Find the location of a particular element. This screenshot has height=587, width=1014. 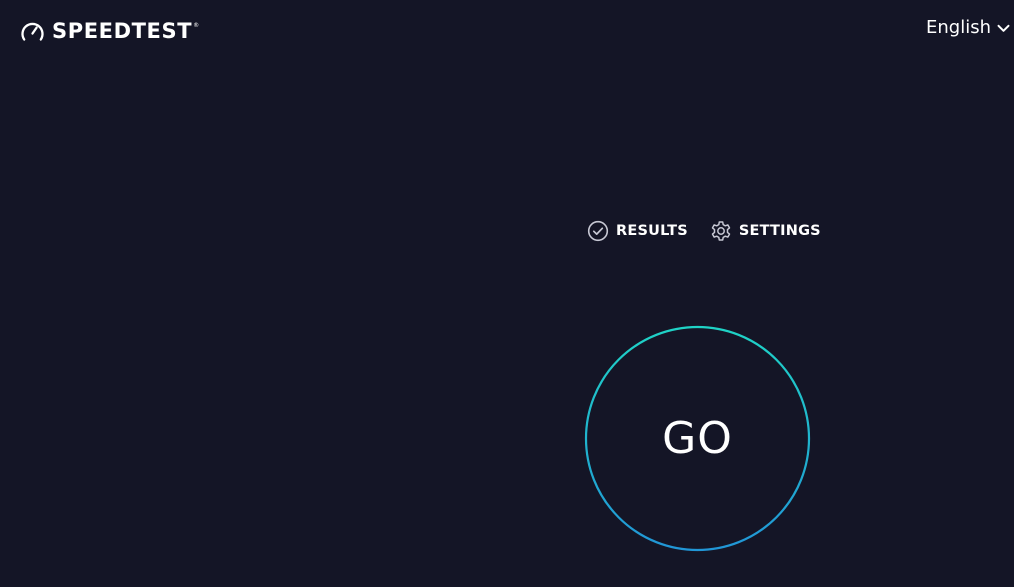

language-label: English is located at coordinates (958, 27).